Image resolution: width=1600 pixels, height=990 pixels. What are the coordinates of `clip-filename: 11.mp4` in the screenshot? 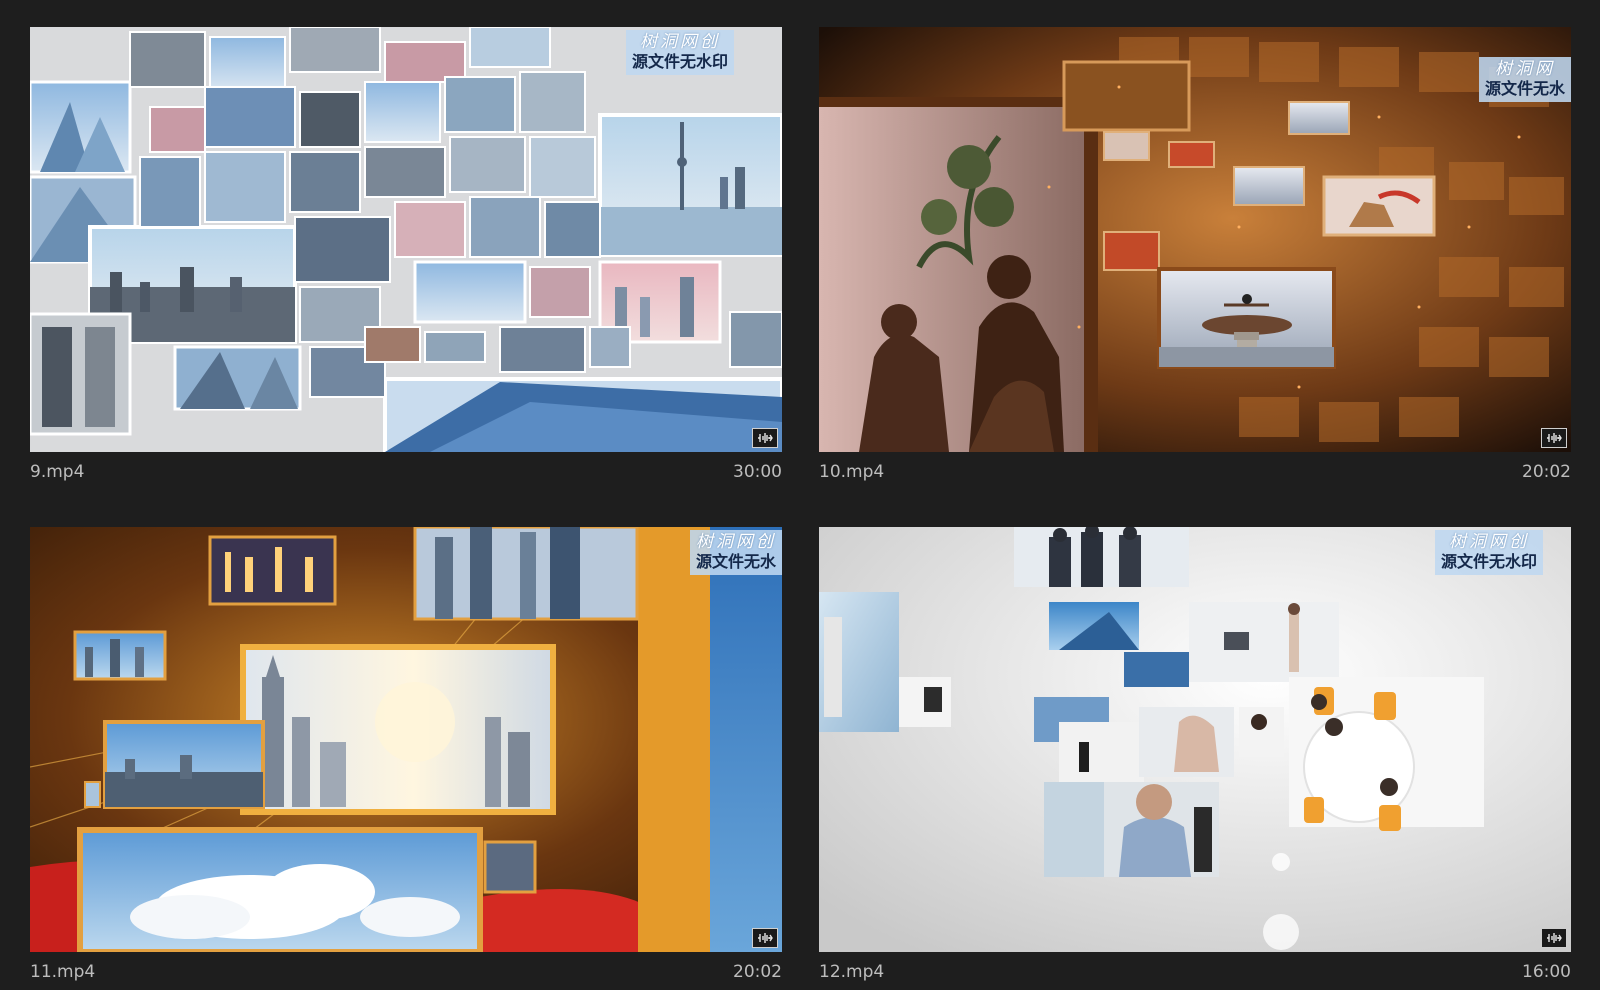 It's located at (62, 972).